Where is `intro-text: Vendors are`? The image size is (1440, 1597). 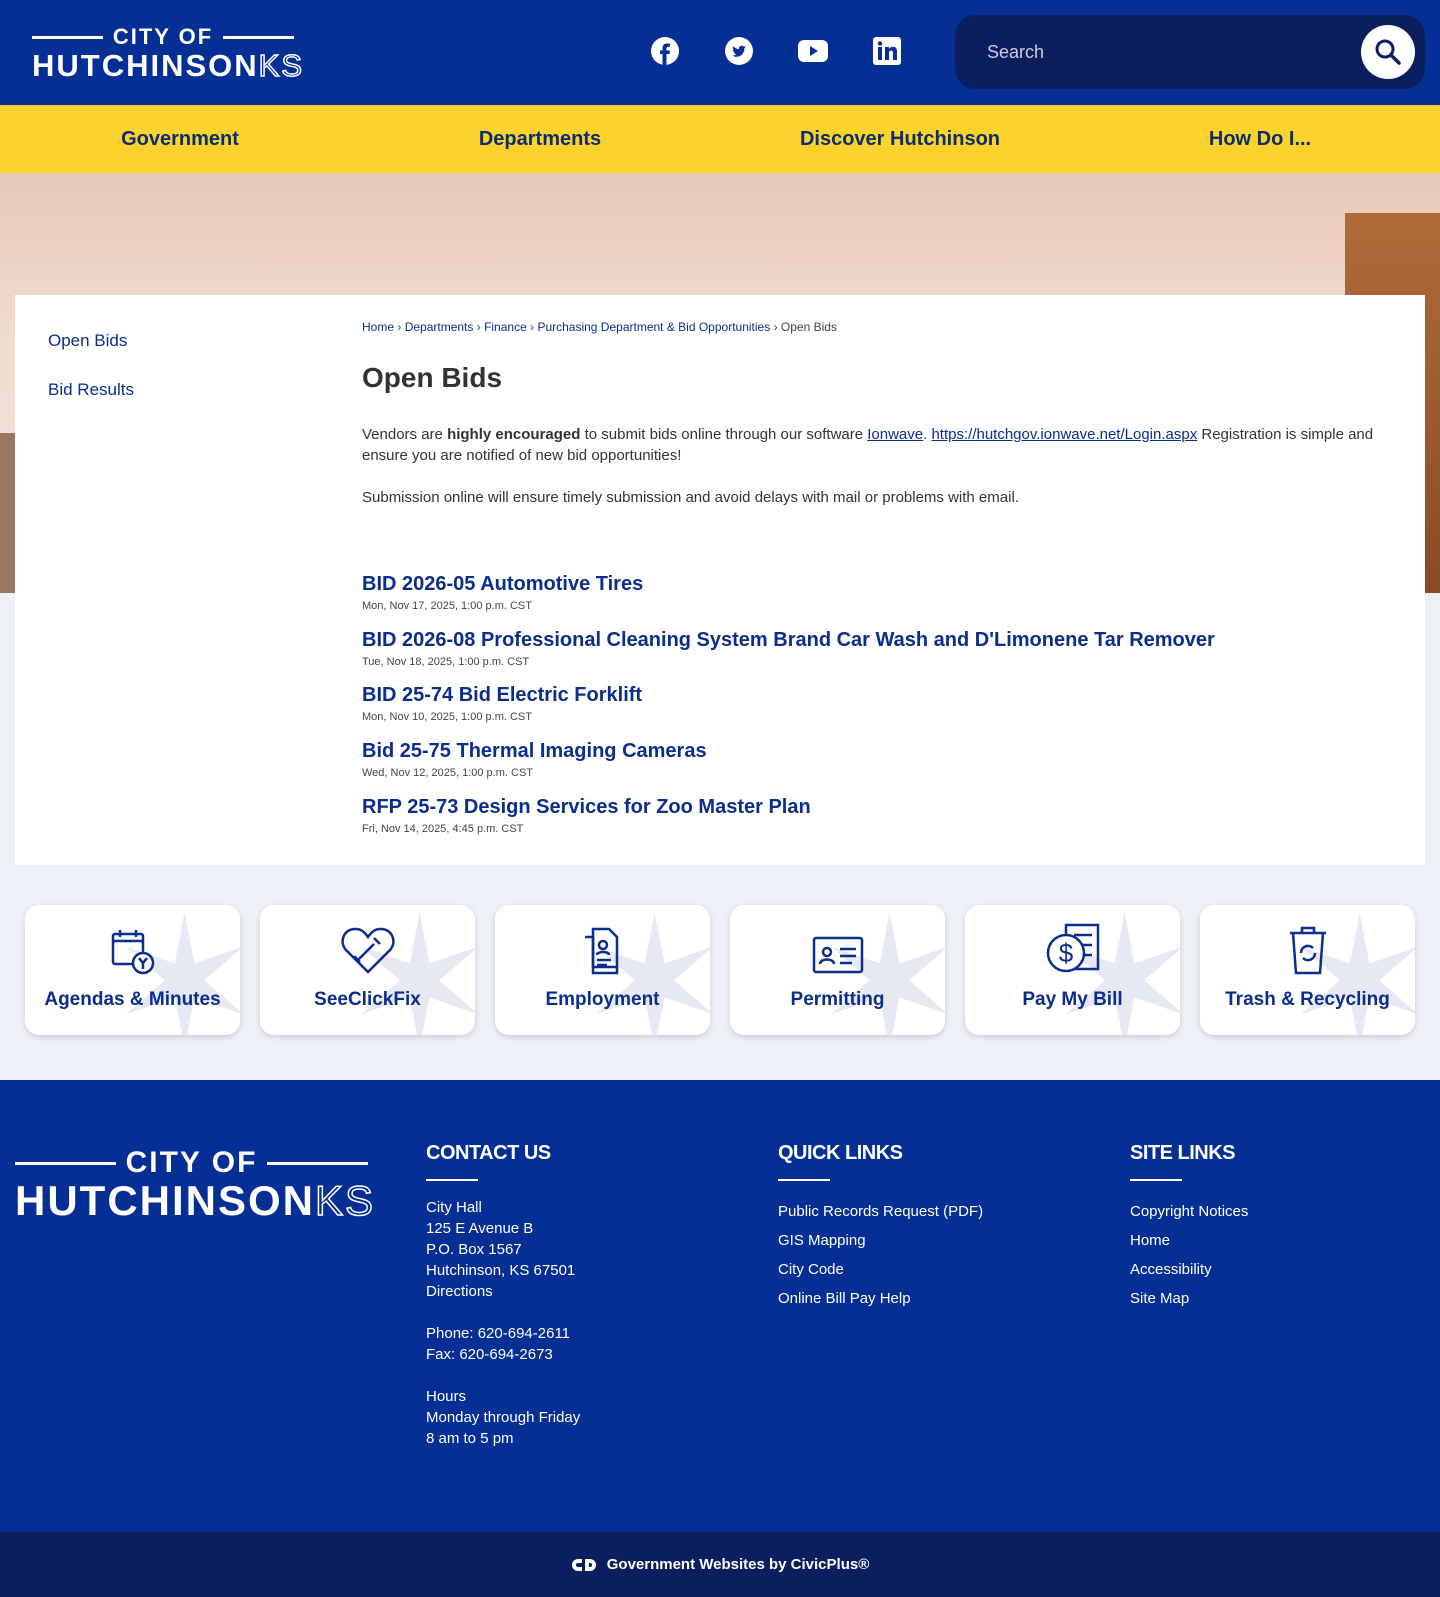 intro-text: Vendors are is located at coordinates (405, 434).